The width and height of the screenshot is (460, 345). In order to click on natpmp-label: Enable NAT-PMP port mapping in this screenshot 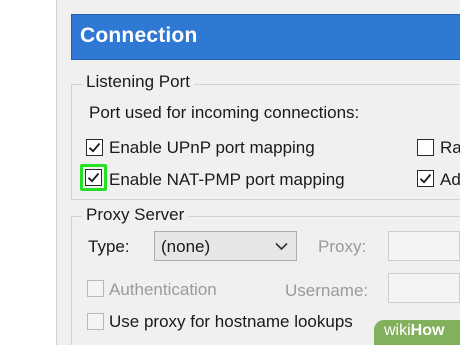, I will do `click(227, 180)`.